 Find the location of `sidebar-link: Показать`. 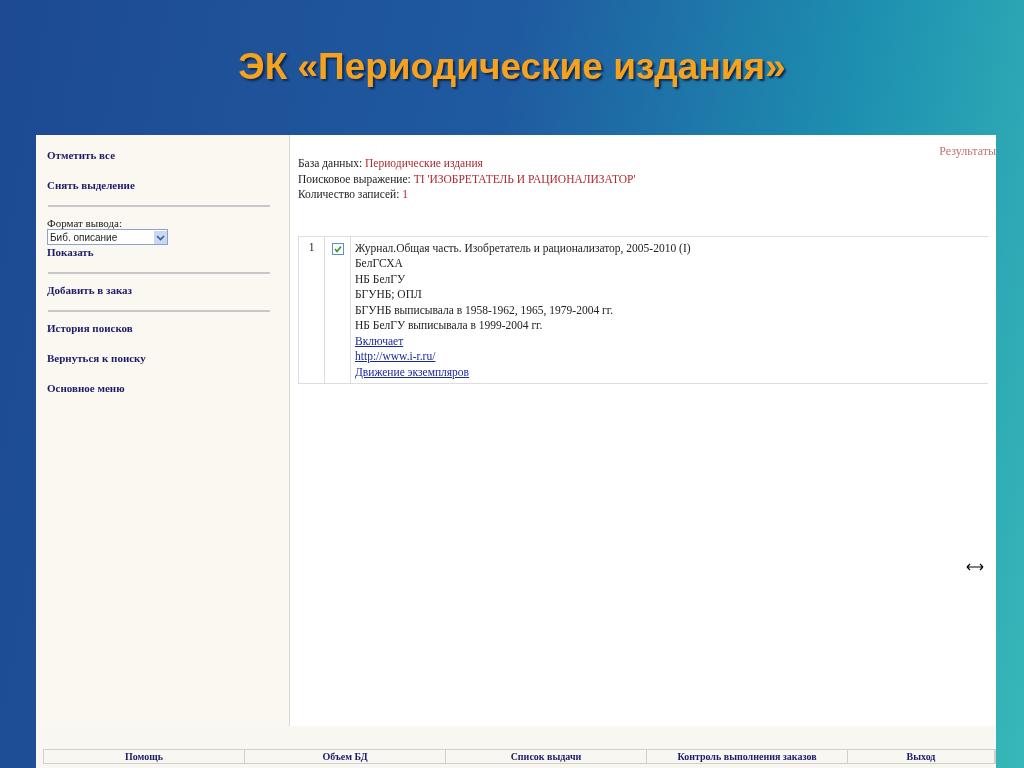

sidebar-link: Показать is located at coordinates (70, 252).